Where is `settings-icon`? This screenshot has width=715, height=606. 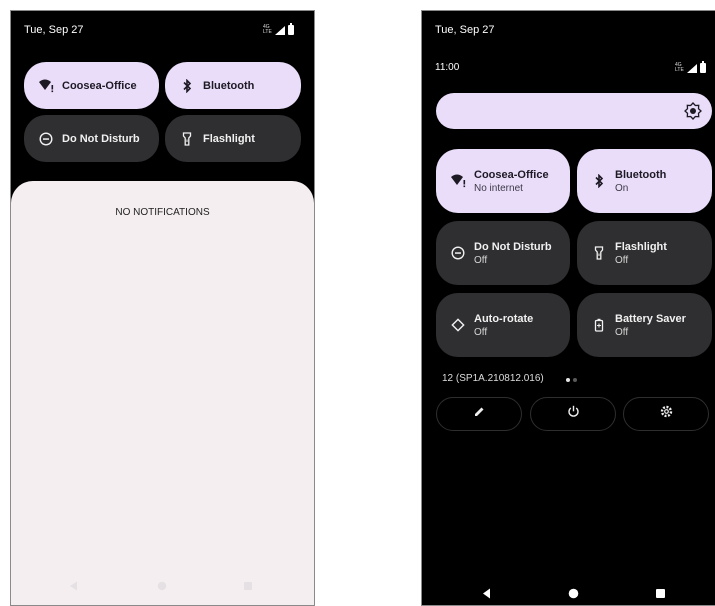
settings-icon is located at coordinates (666, 414).